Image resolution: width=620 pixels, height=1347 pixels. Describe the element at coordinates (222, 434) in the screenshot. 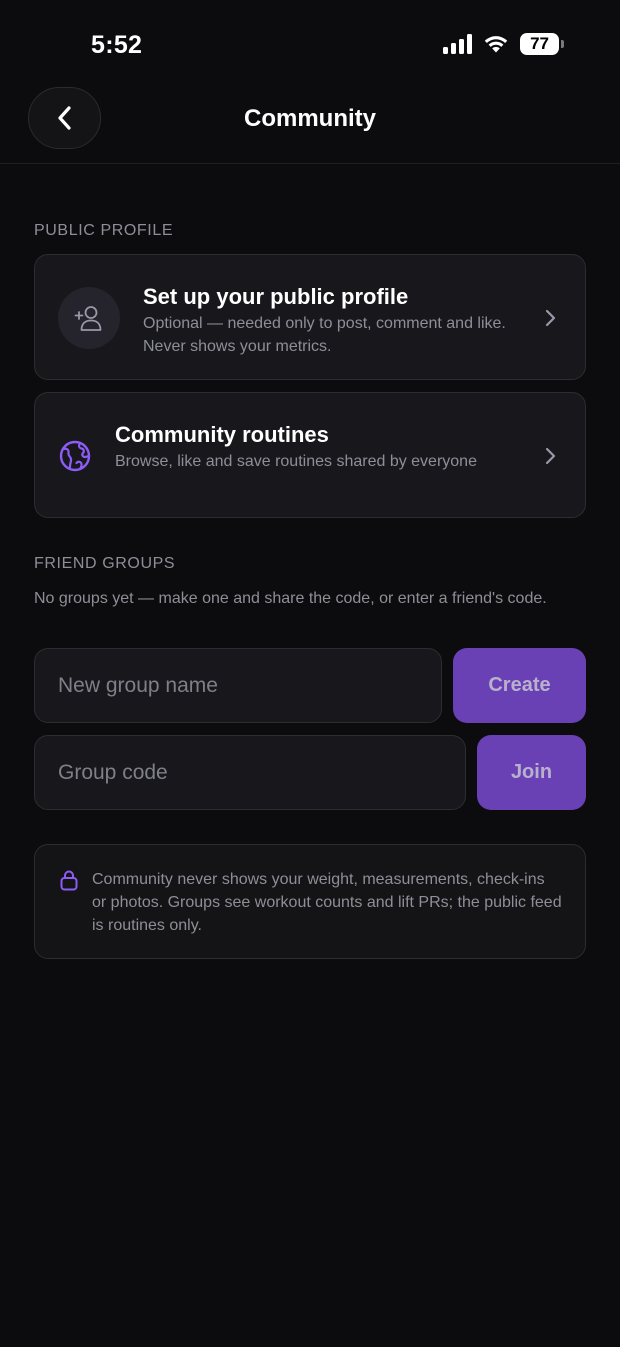

I see `routines-card-title: Community routines` at that location.